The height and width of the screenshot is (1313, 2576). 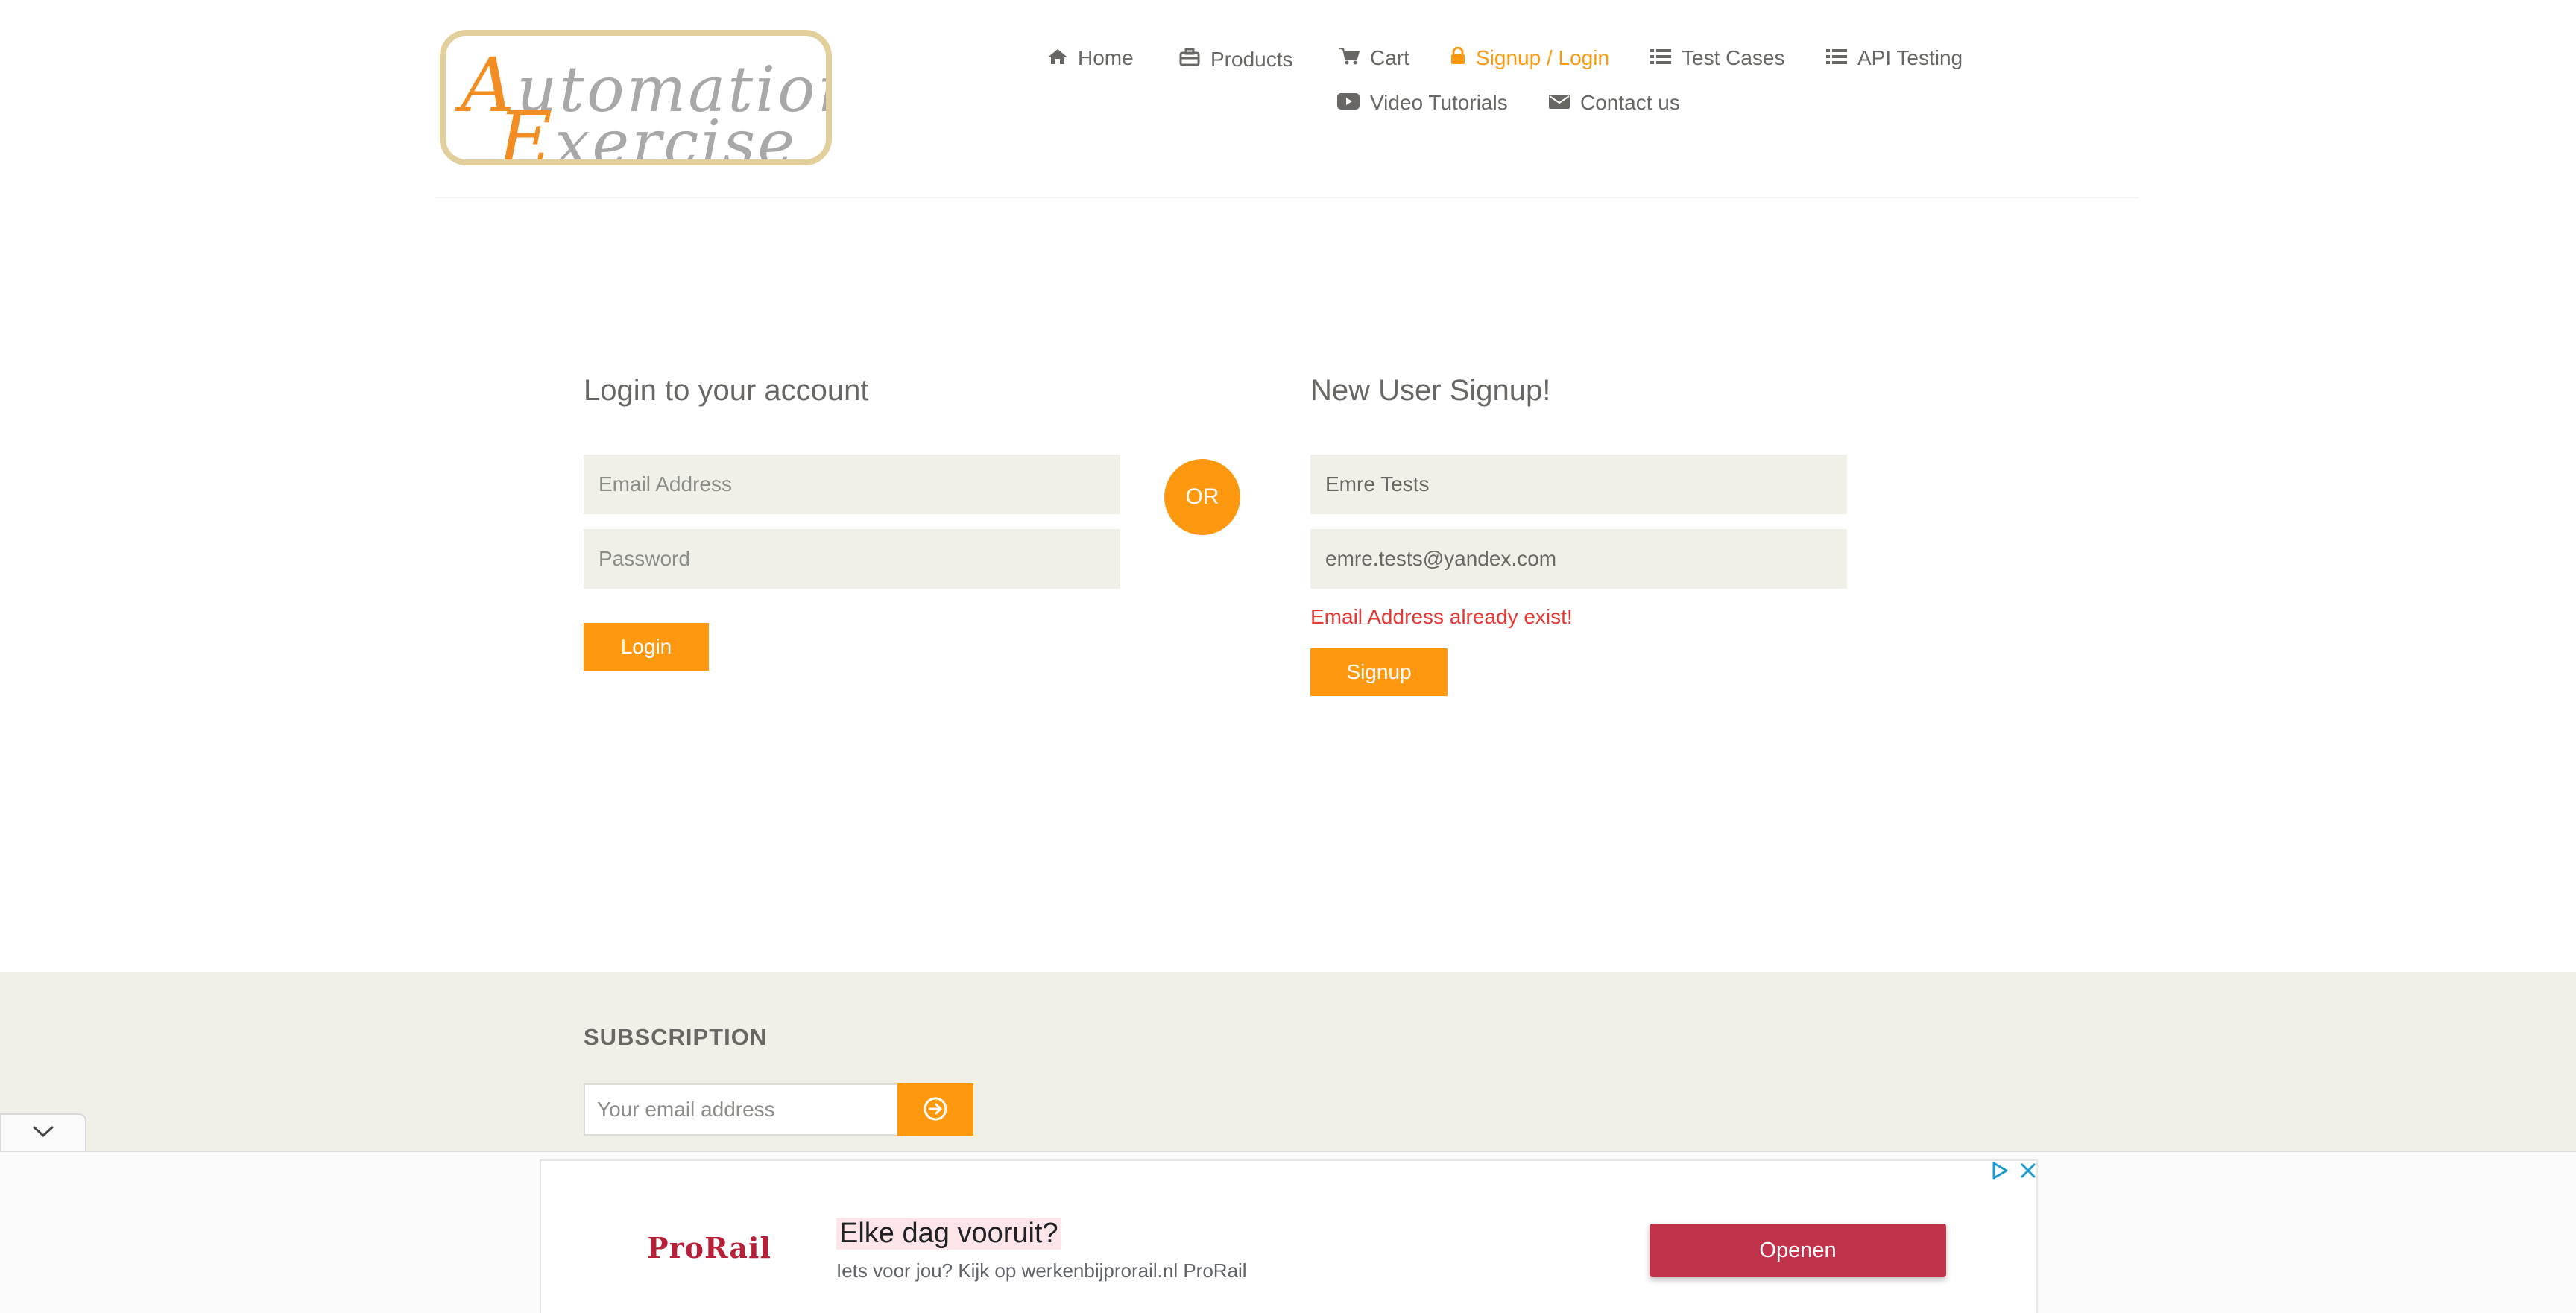 I want to click on nav-api-testing-label: API Testing, so click(x=1910, y=58).